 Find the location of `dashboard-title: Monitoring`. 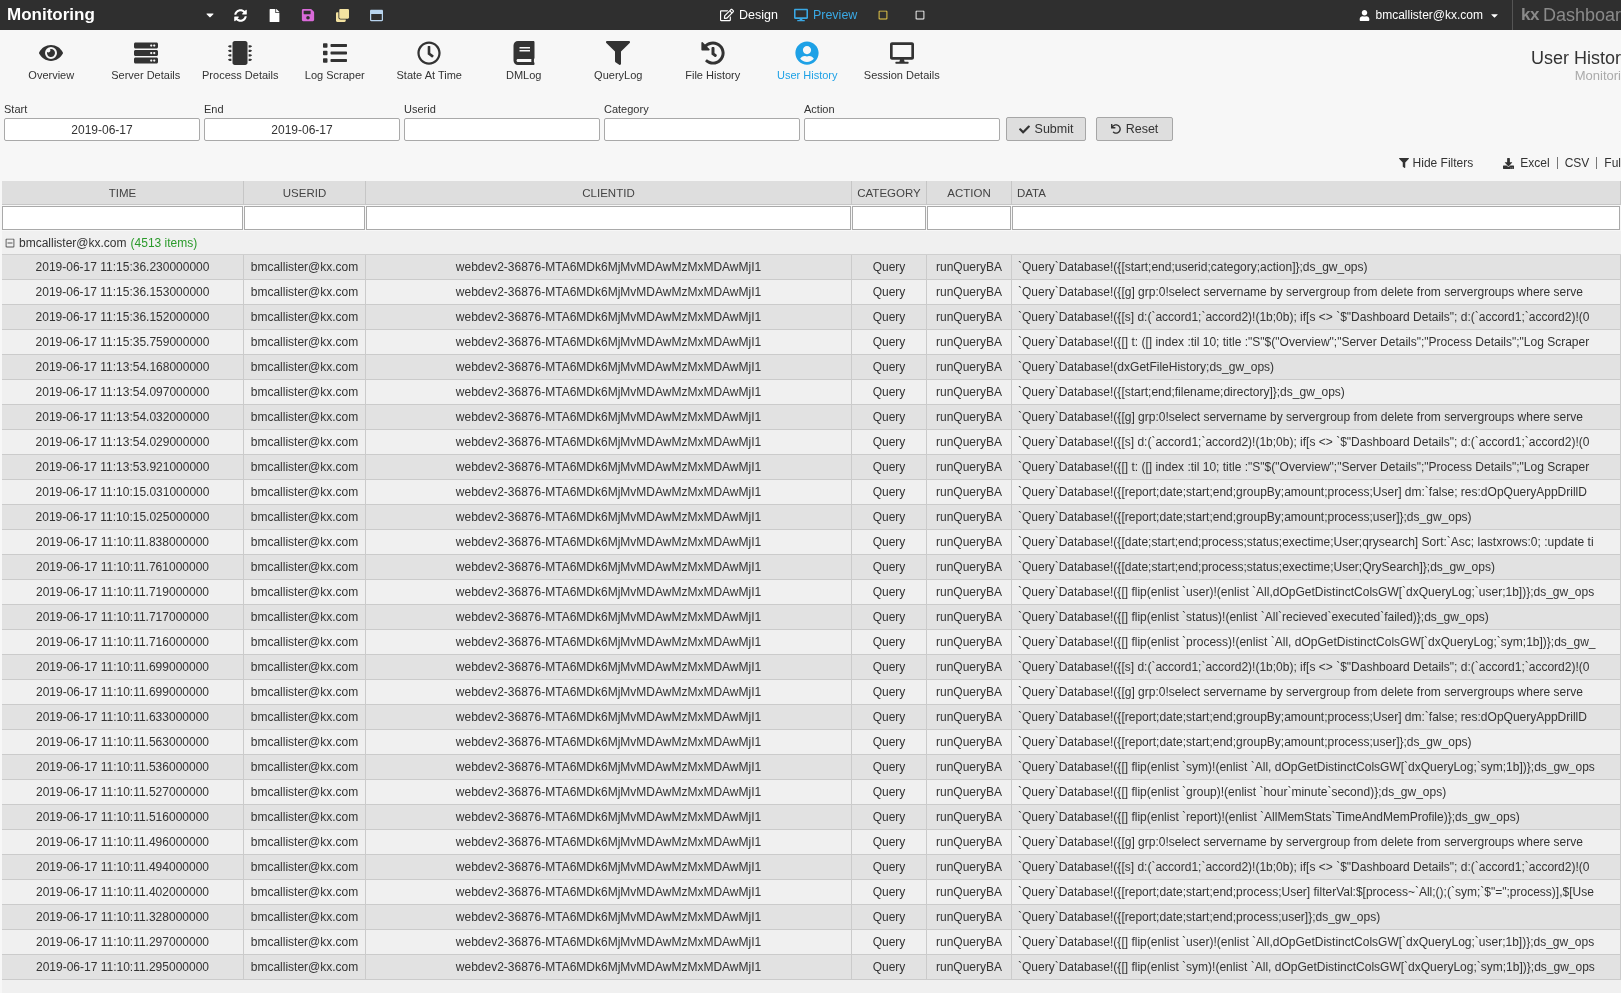

dashboard-title: Monitoring is located at coordinates (51, 15).